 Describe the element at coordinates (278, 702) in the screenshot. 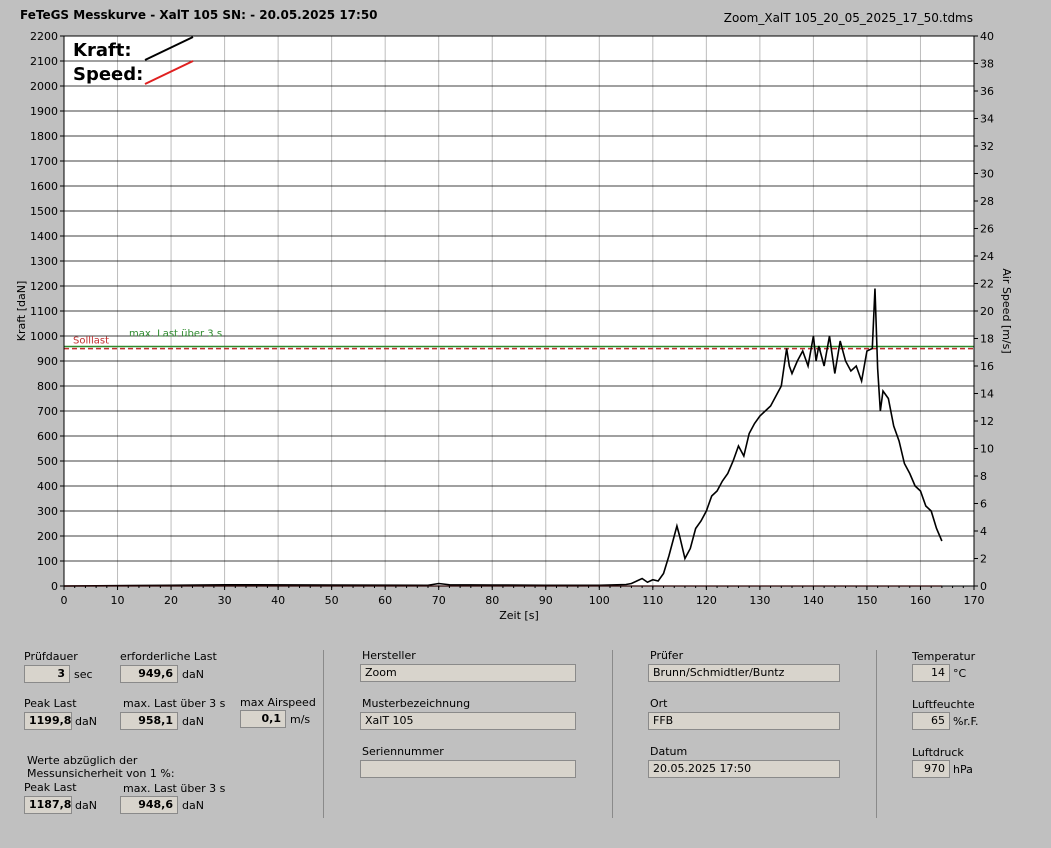

I see `max-airspeed-label: max Airspeed` at that location.